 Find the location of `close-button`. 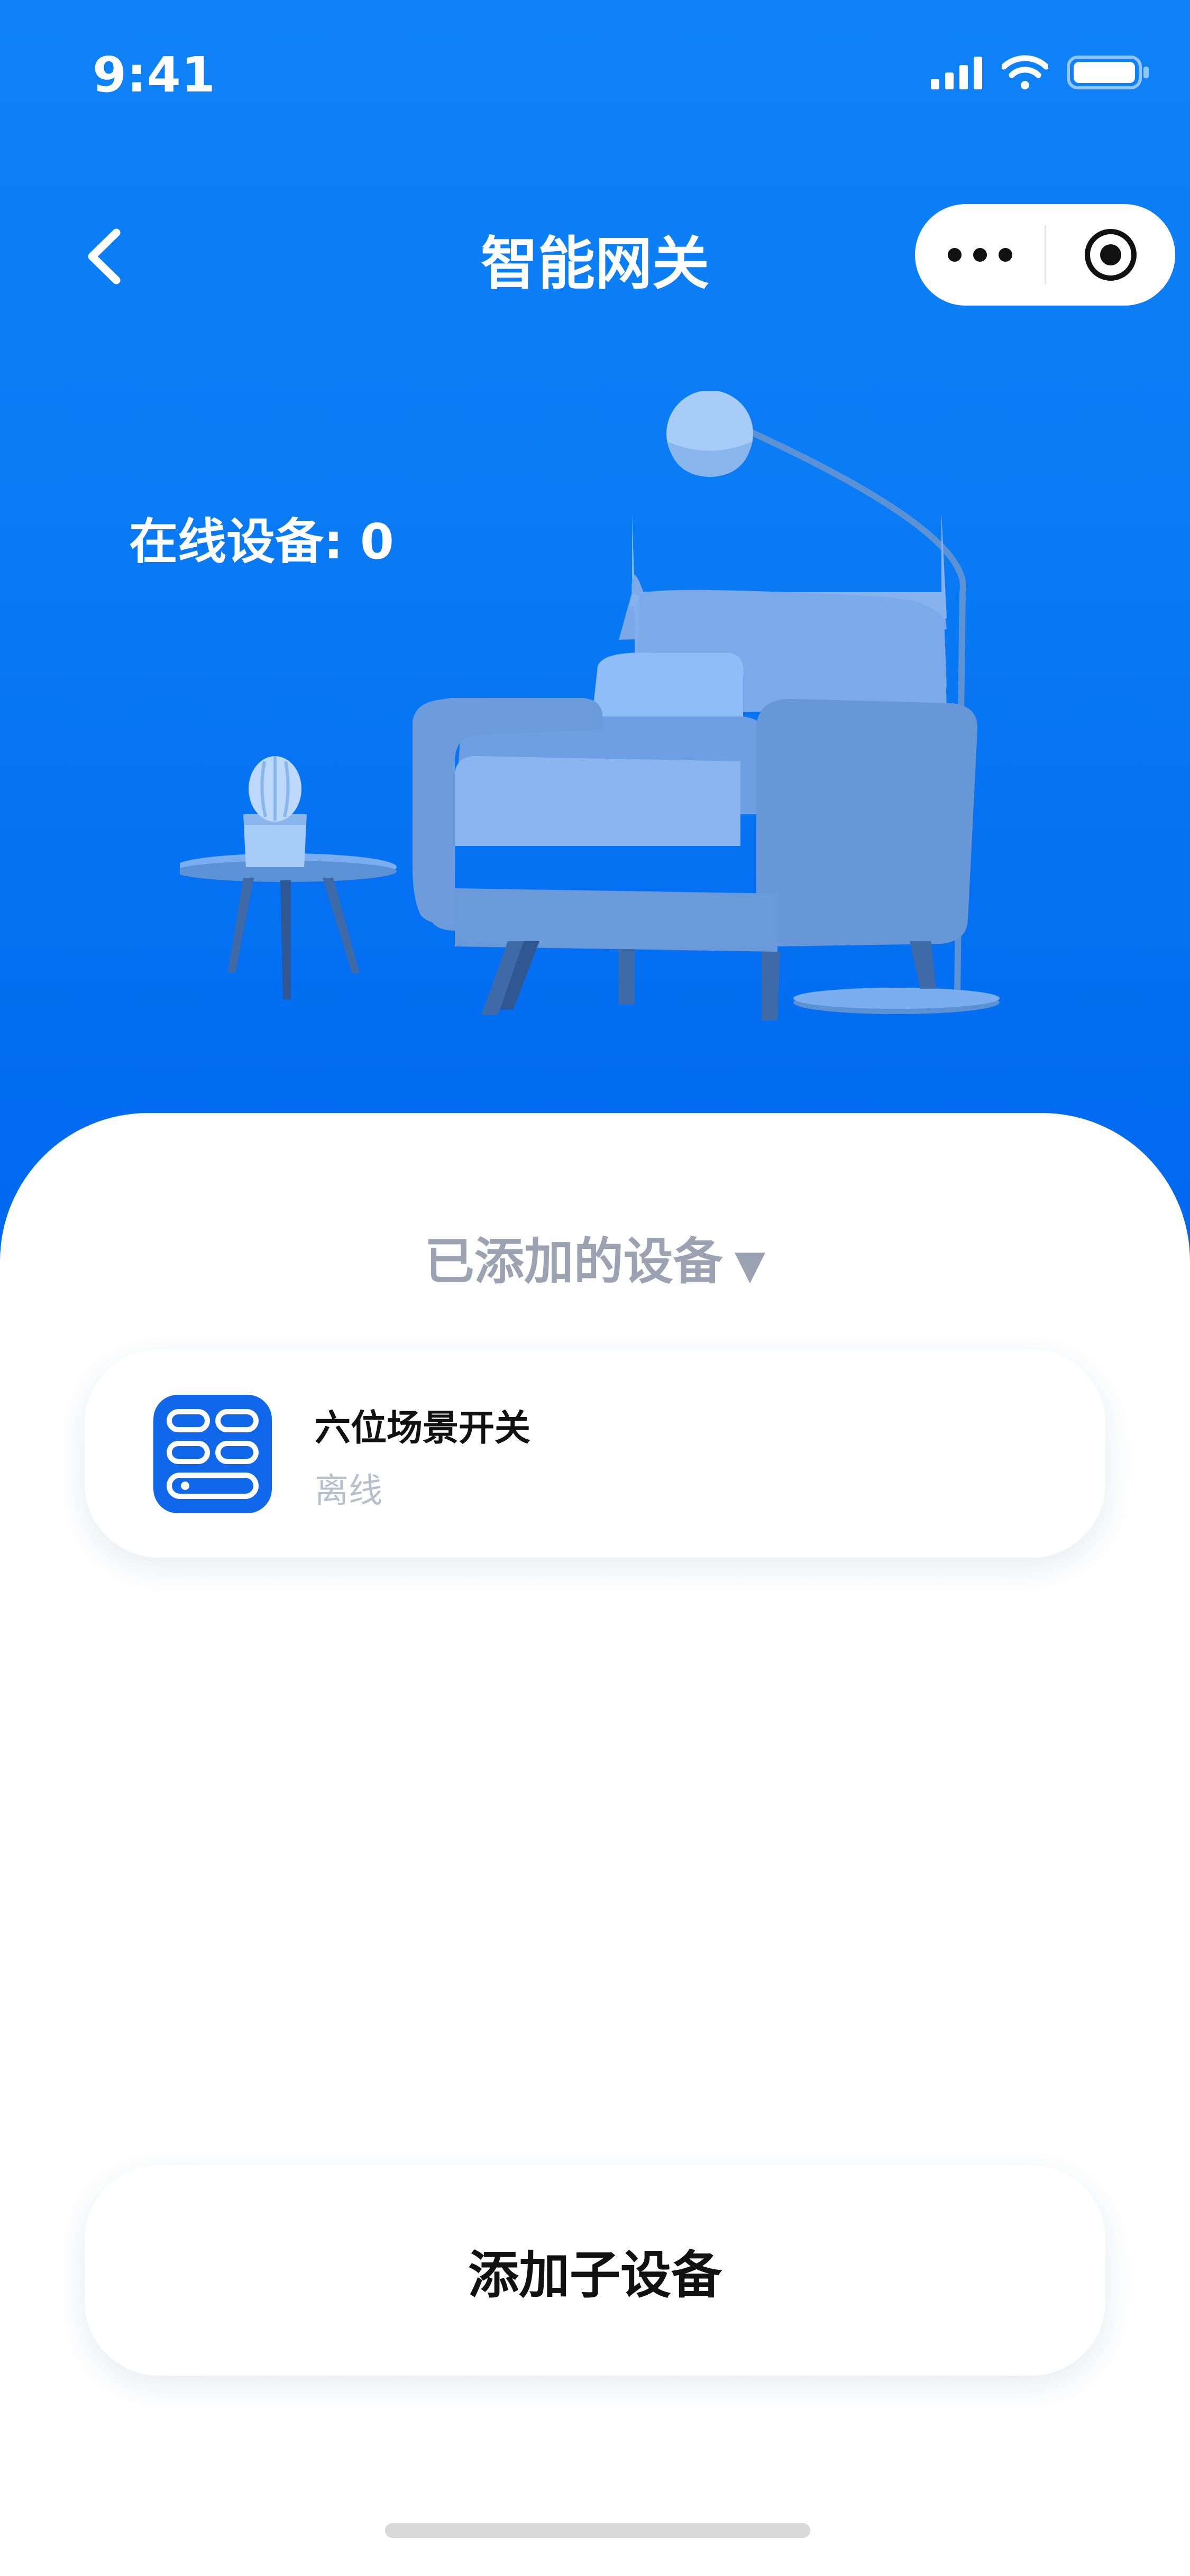

close-button is located at coordinates (1110, 255).